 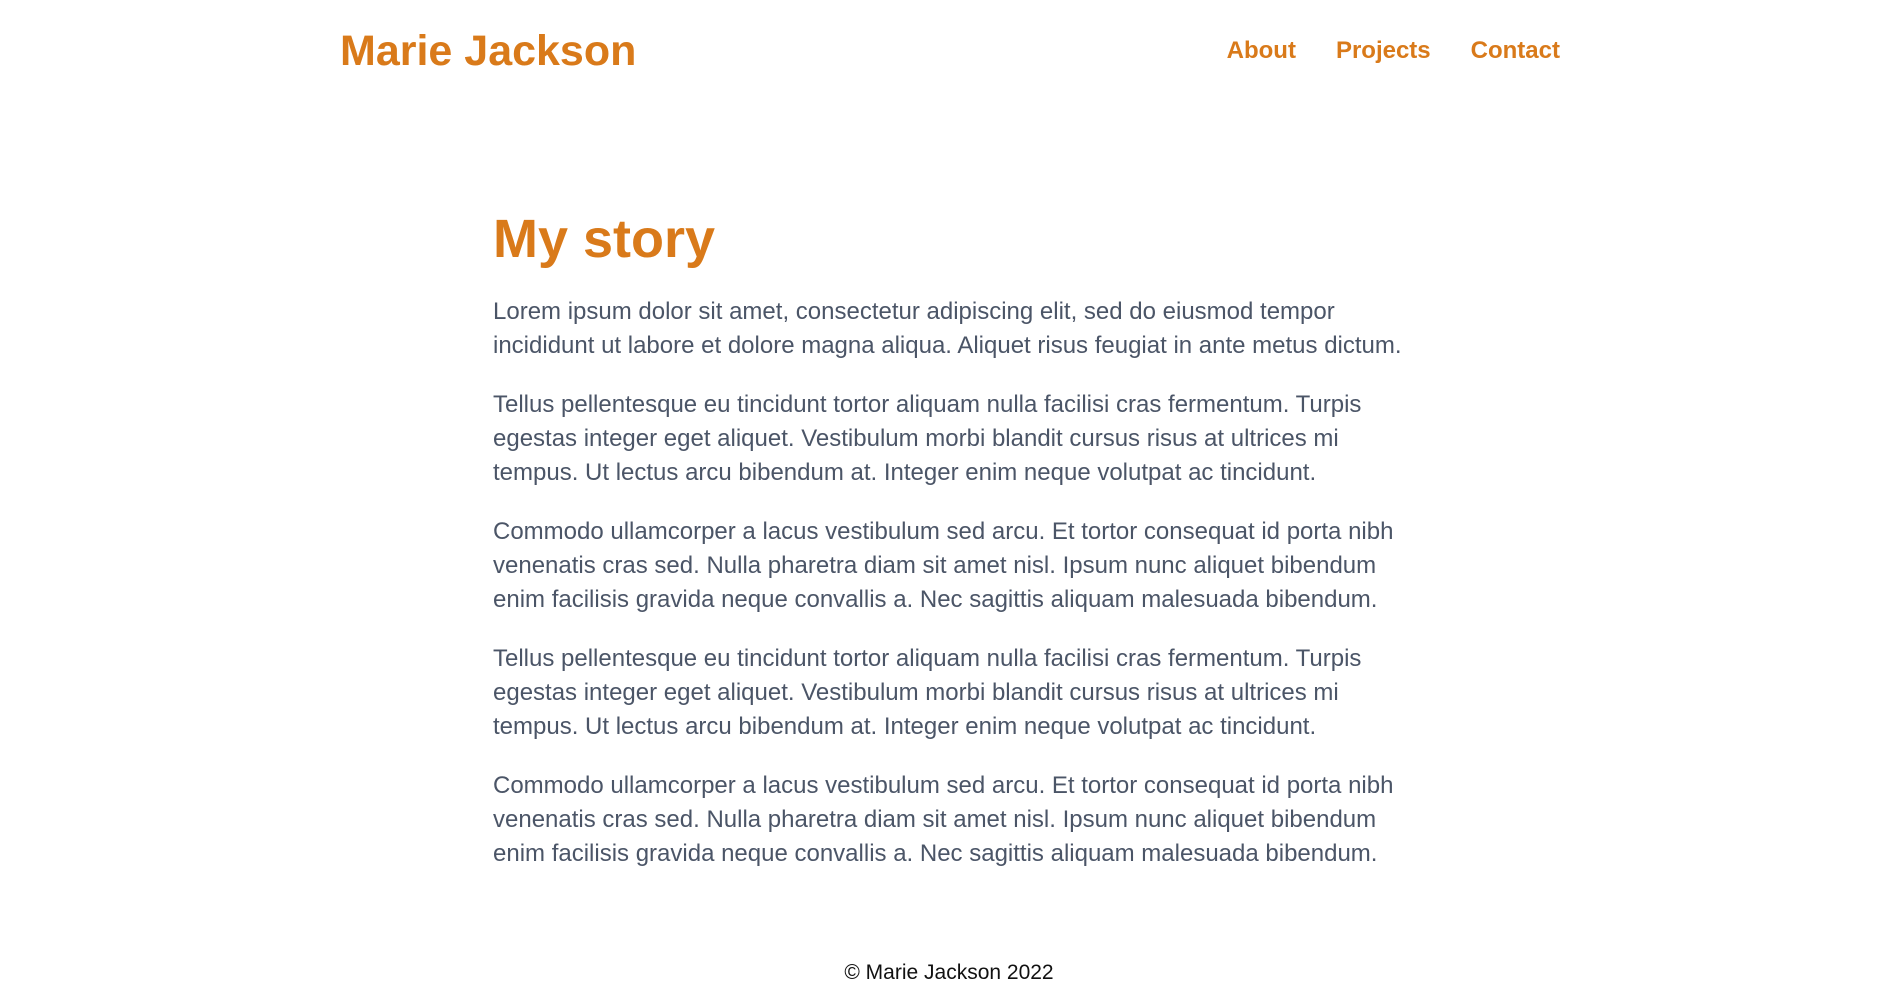 I want to click on nav-contact-link: Contact, so click(x=1515, y=51).